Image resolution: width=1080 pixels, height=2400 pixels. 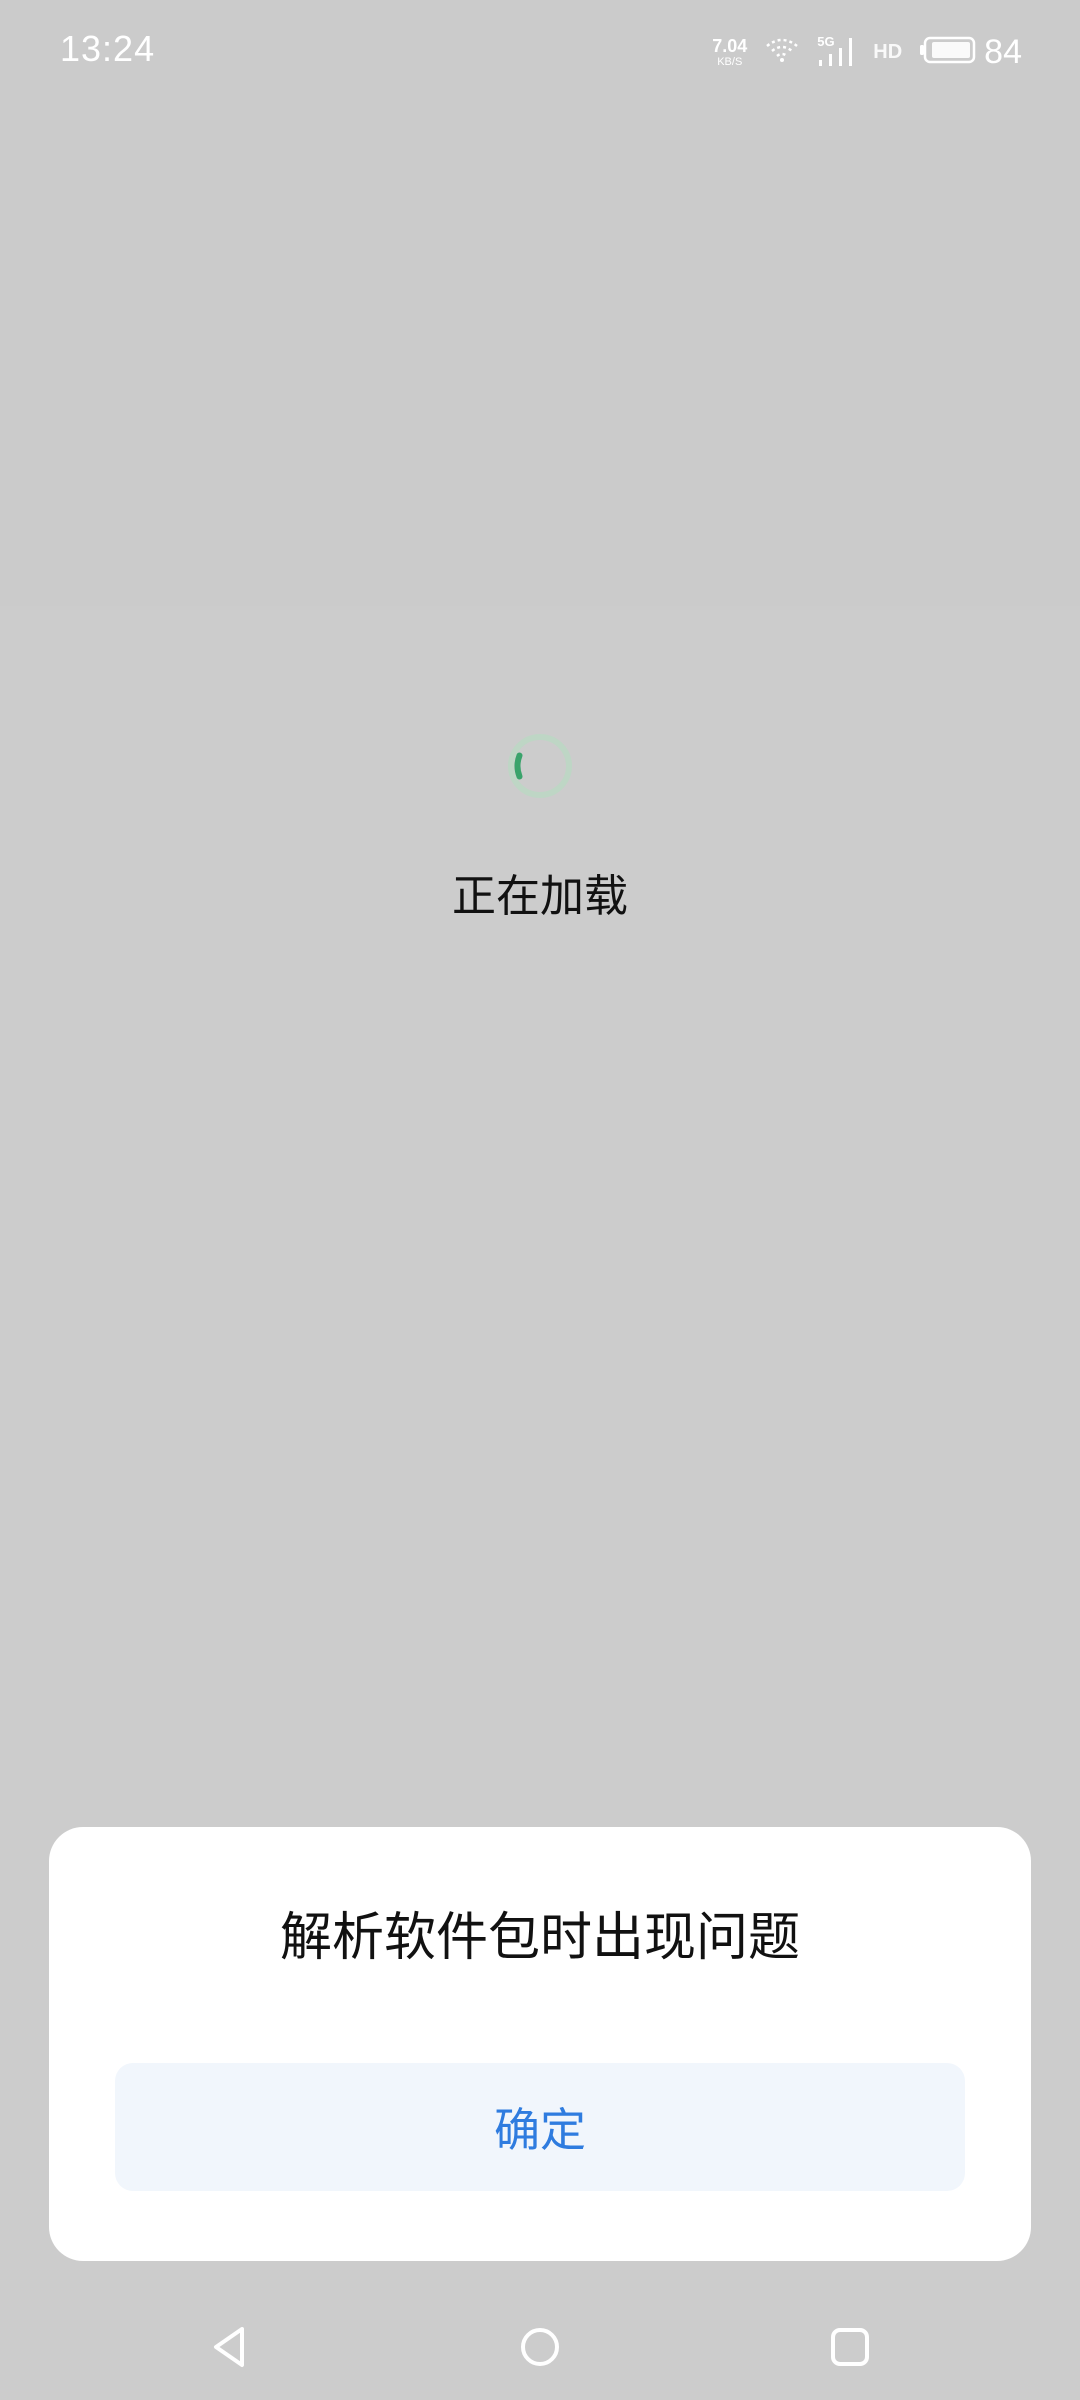 What do you see at coordinates (539, 1938) in the screenshot?
I see `dialog-title: 解析软件包时出现问题` at bounding box center [539, 1938].